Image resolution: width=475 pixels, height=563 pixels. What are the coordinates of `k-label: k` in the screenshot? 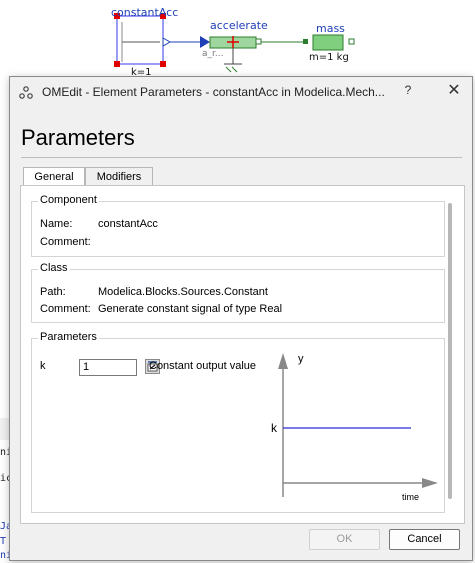 It's located at (43, 366).